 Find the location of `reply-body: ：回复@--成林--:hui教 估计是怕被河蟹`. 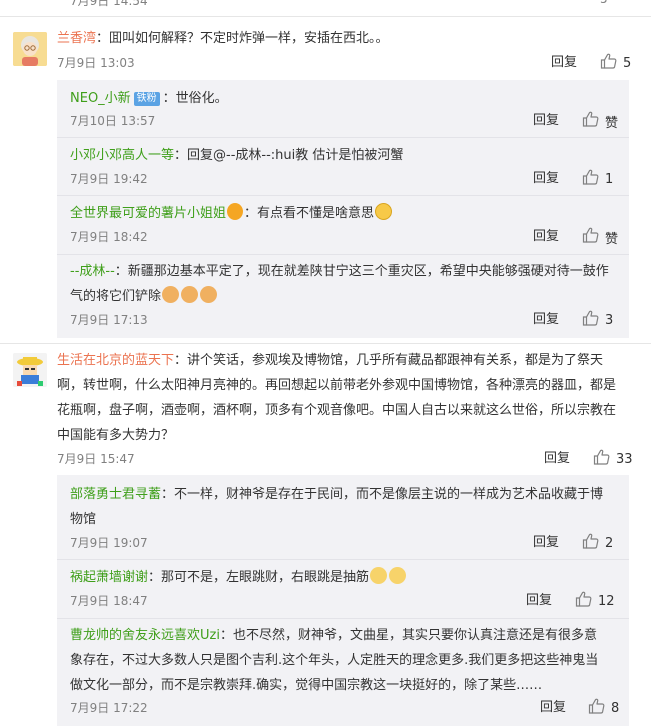

reply-body: ：回复@--成林--:hui教 估计是怕被河蟹 is located at coordinates (289, 155).